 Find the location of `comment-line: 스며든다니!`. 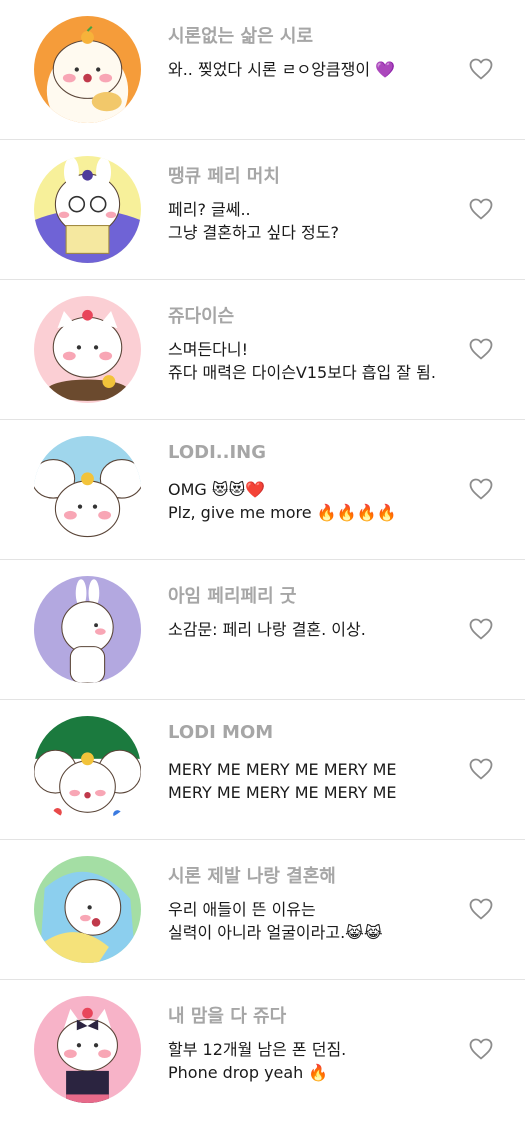

comment-line: 스며든다니! is located at coordinates (208, 349).